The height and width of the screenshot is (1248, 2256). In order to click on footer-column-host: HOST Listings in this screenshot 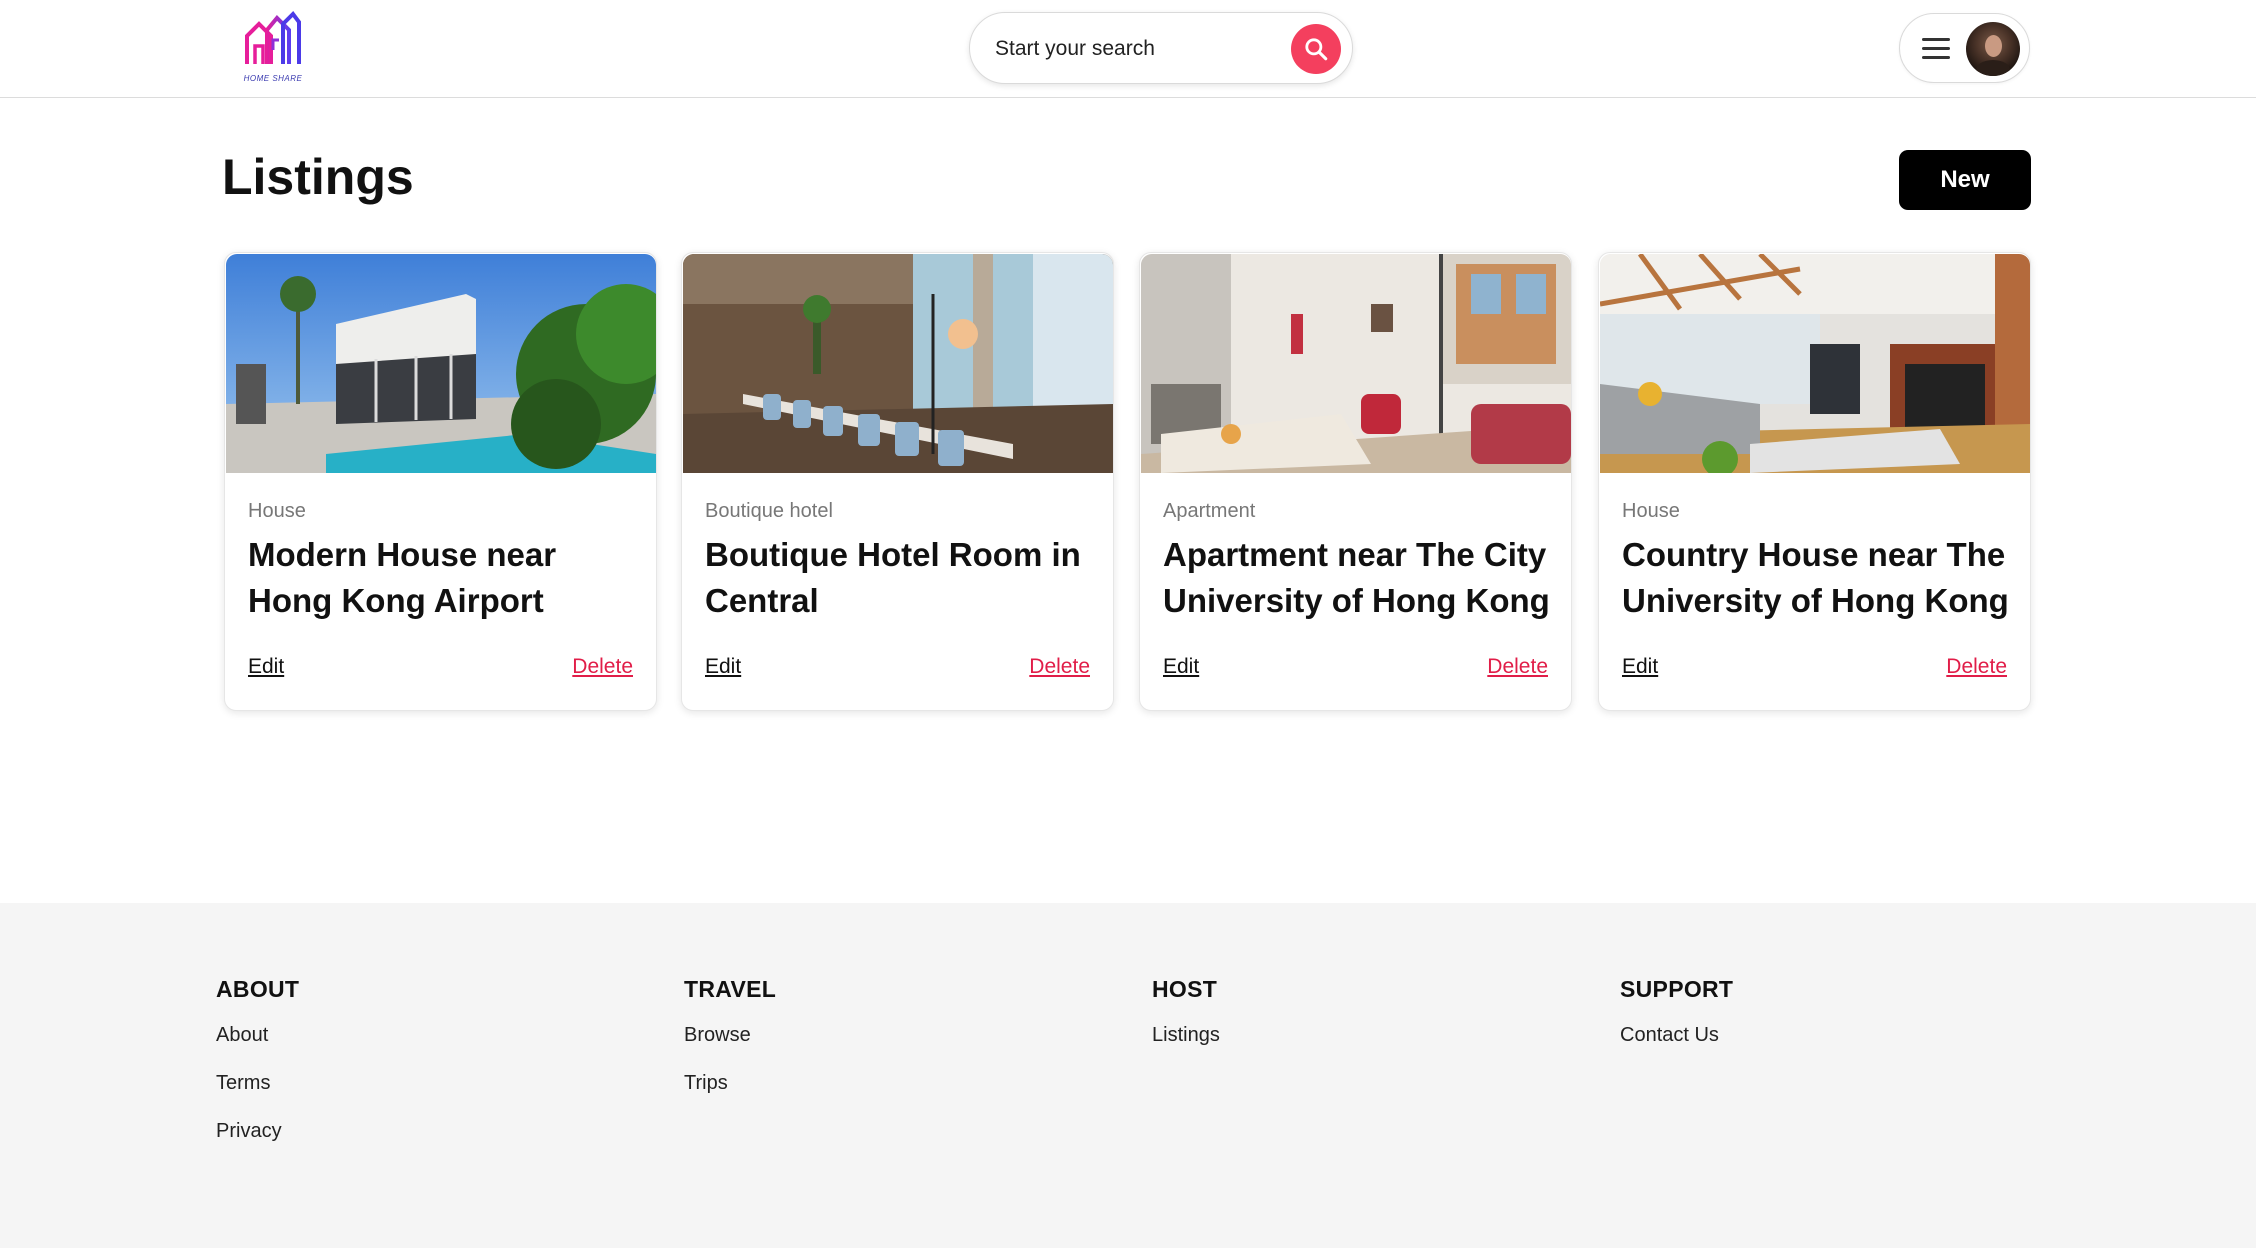, I will do `click(1186, 1019)`.